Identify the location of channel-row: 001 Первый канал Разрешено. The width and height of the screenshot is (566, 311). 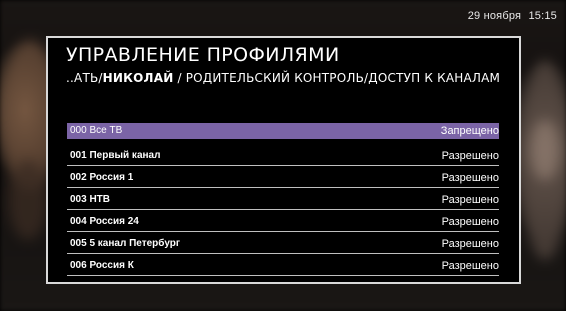
(283, 155).